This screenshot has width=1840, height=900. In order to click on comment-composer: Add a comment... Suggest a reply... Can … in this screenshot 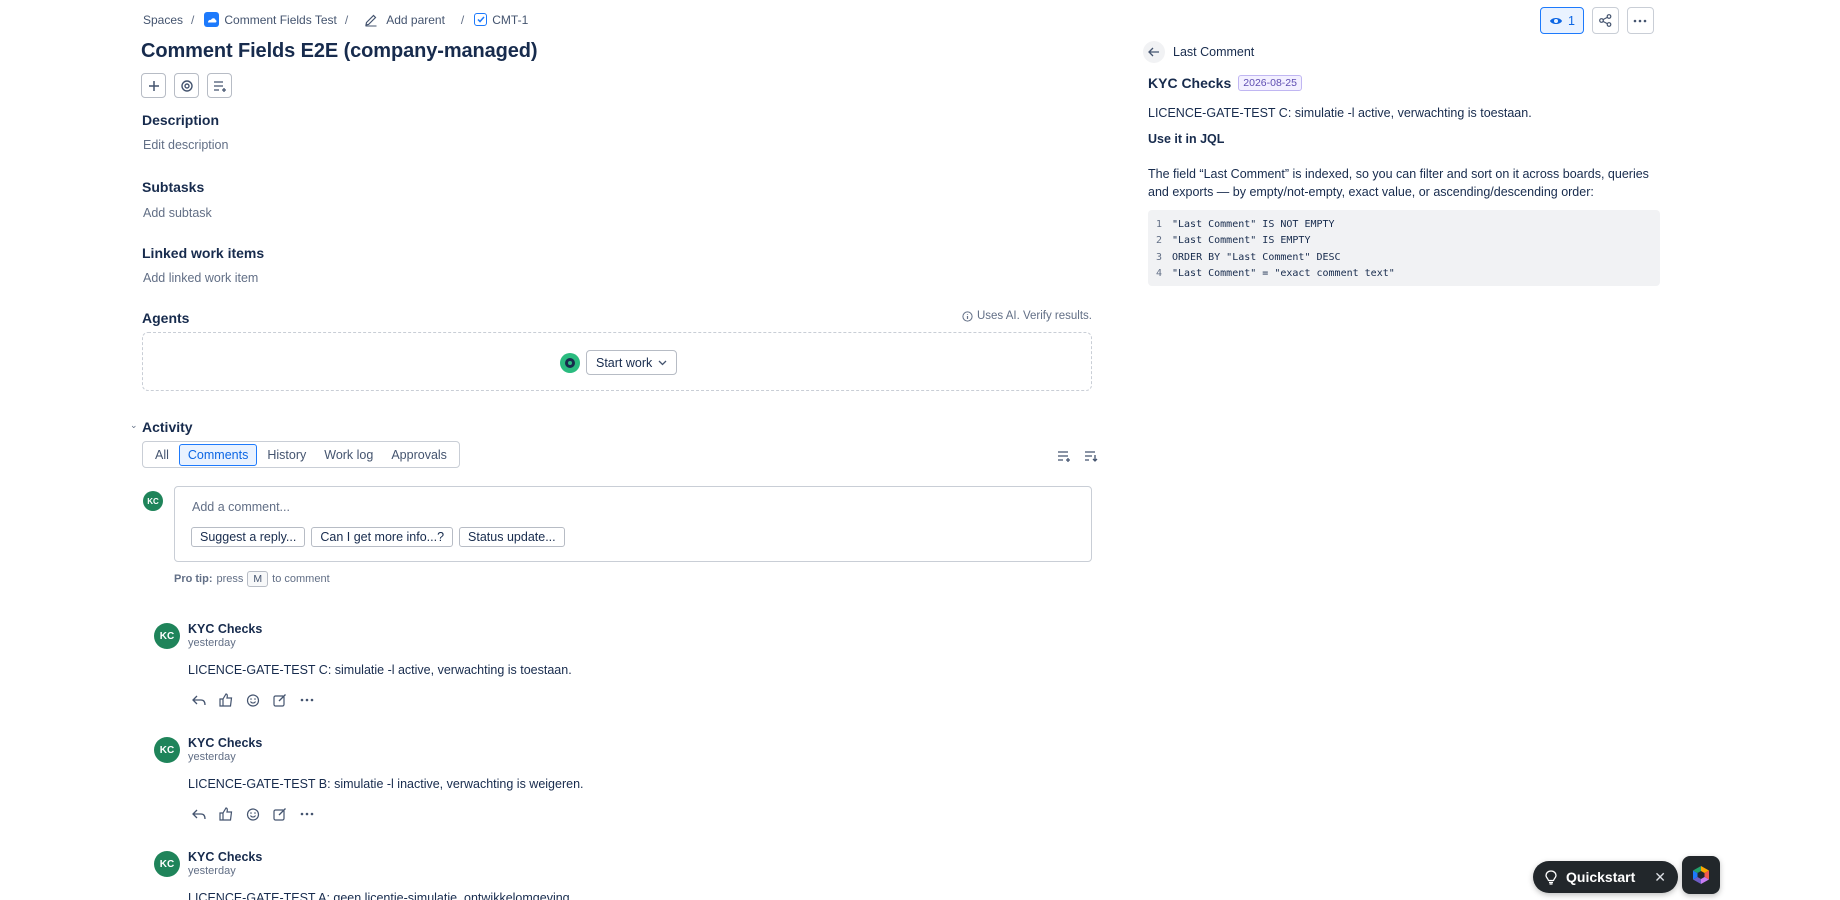, I will do `click(633, 524)`.